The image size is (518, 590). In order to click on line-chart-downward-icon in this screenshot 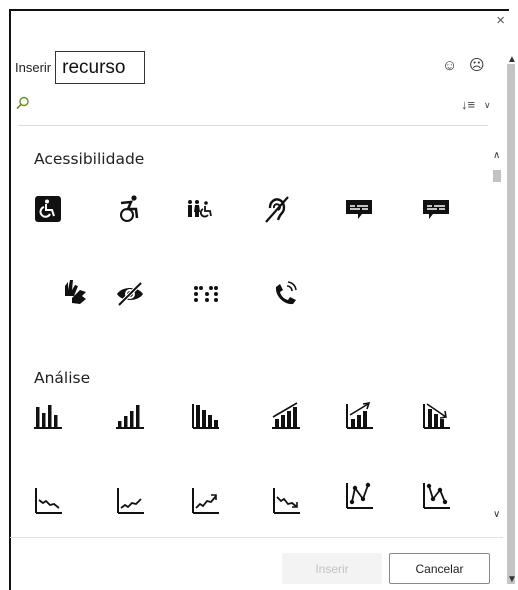, I will do `click(48, 501)`.